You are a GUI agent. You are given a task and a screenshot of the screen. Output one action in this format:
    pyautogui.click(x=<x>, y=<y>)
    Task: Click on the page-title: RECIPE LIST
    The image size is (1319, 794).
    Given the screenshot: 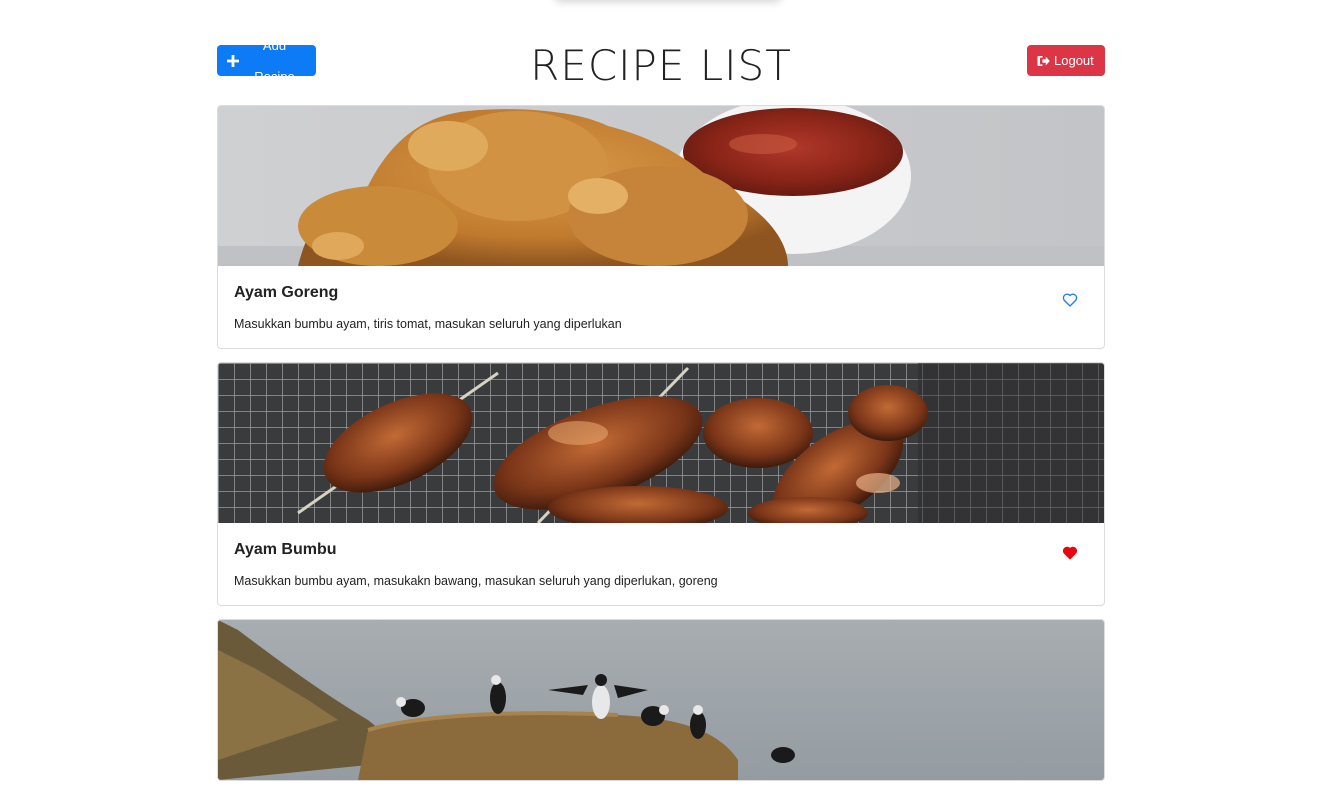 What is the action you would take?
    pyautogui.click(x=661, y=65)
    